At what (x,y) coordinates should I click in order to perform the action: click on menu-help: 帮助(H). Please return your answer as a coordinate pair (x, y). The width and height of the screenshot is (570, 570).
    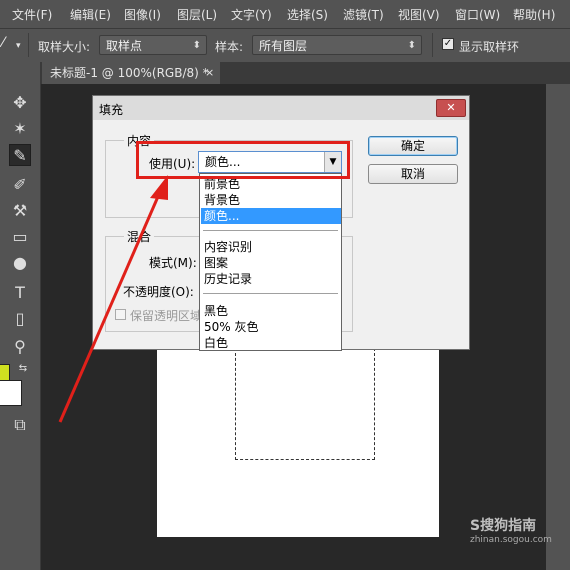
    Looking at the image, I should click on (534, 14).